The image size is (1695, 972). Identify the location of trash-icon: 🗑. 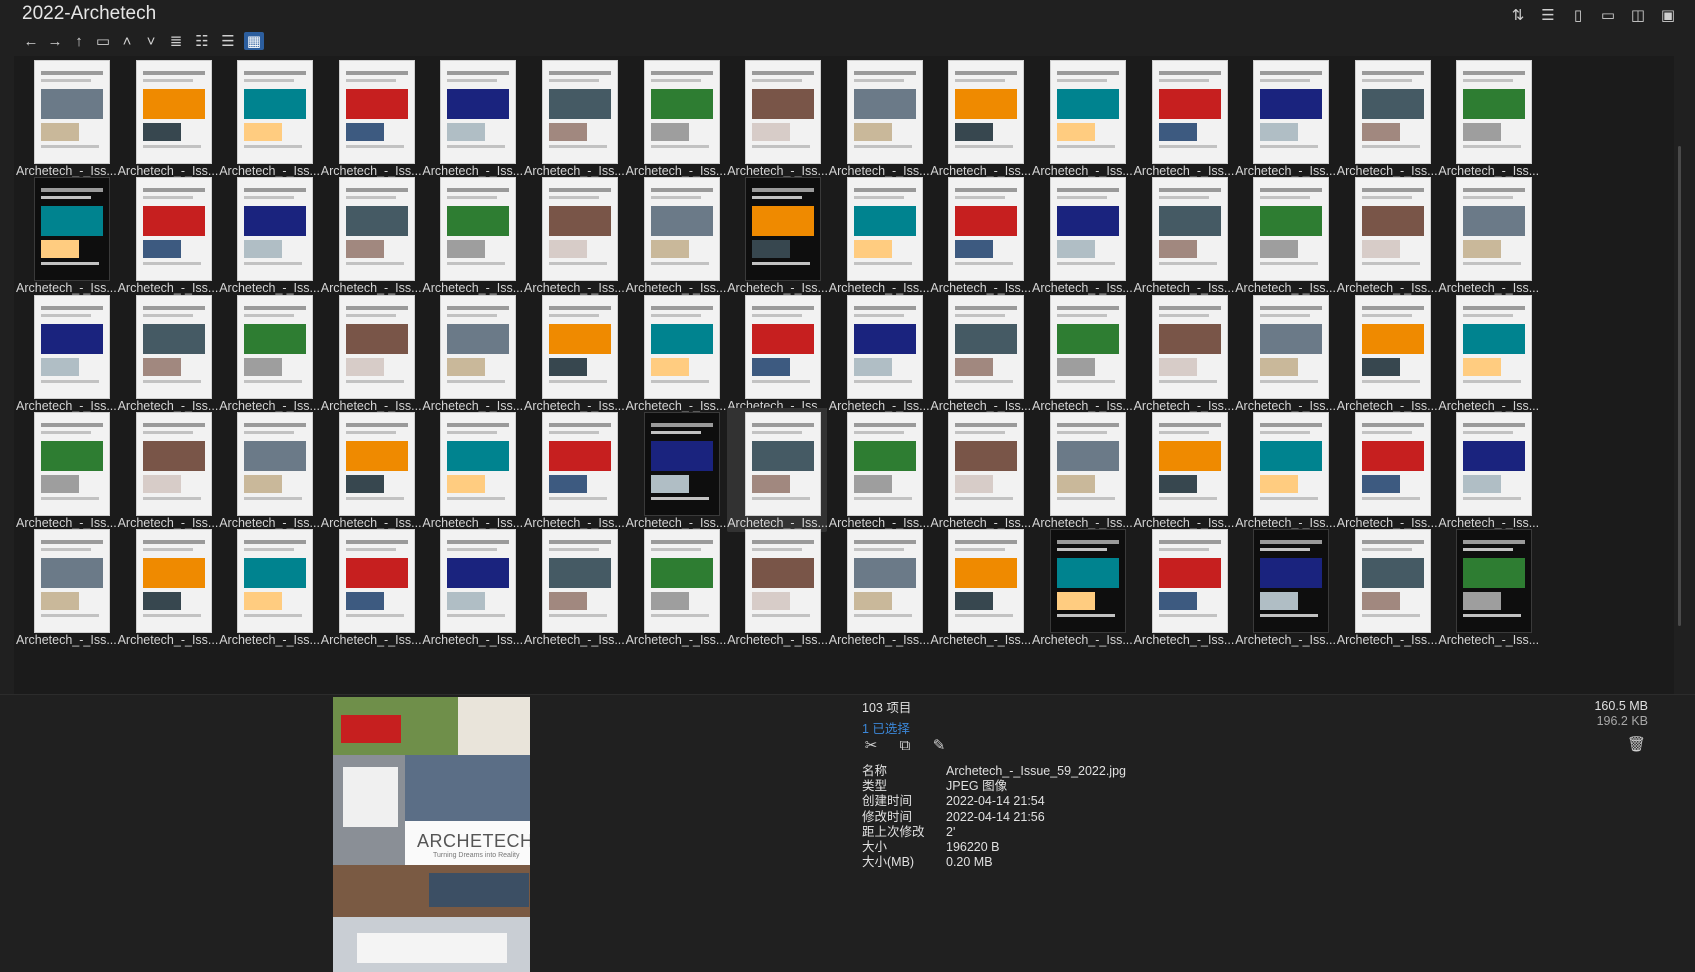
(1636, 744).